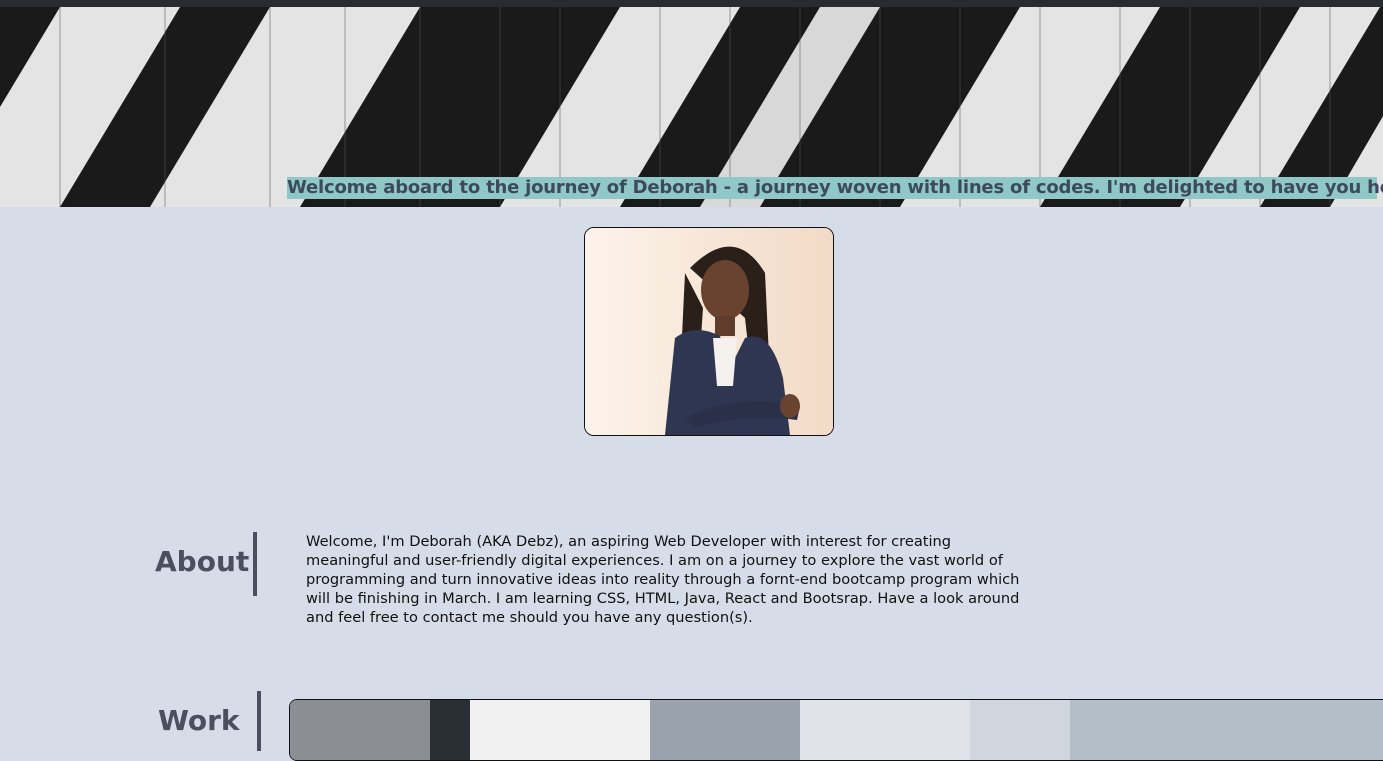 This screenshot has width=1383, height=761. I want to click on work-photo-illustration, so click(836, 730).